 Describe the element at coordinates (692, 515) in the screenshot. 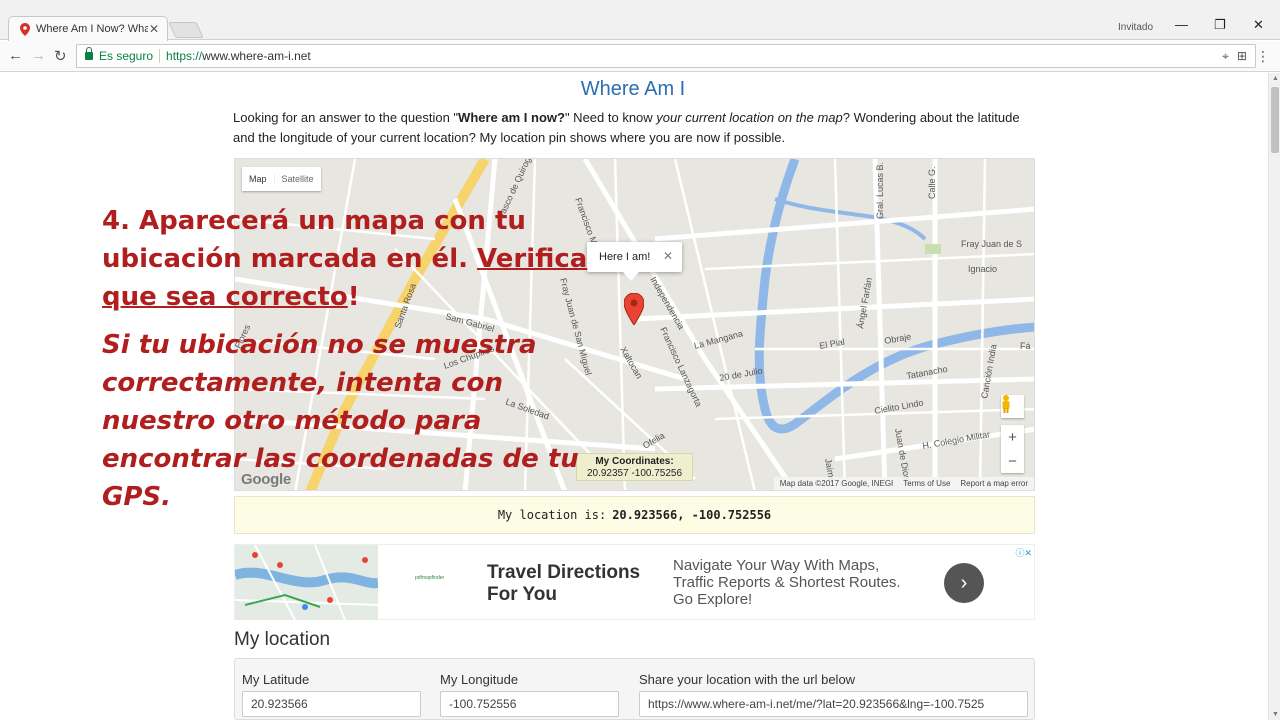

I see `location-summary-value: 20.923566, -100.752556` at that location.